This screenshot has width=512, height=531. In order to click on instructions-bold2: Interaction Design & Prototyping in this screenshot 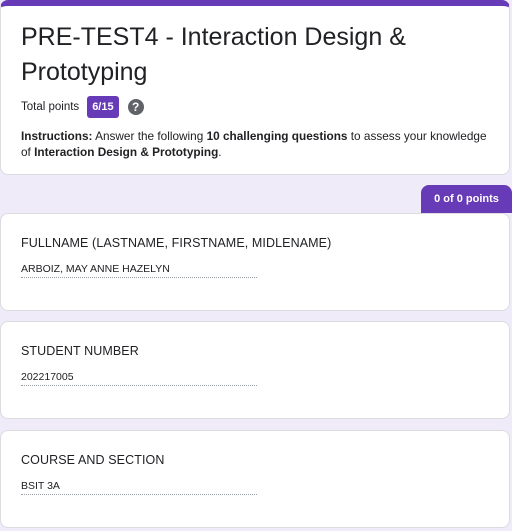, I will do `click(126, 152)`.